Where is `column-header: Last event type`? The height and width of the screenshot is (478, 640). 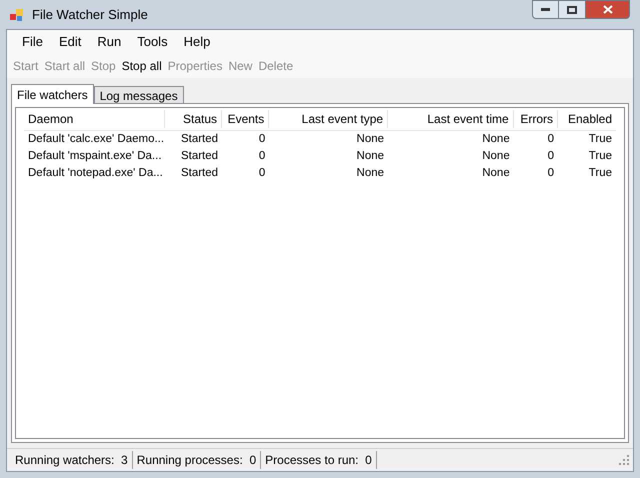 column-header: Last event type is located at coordinates (328, 119).